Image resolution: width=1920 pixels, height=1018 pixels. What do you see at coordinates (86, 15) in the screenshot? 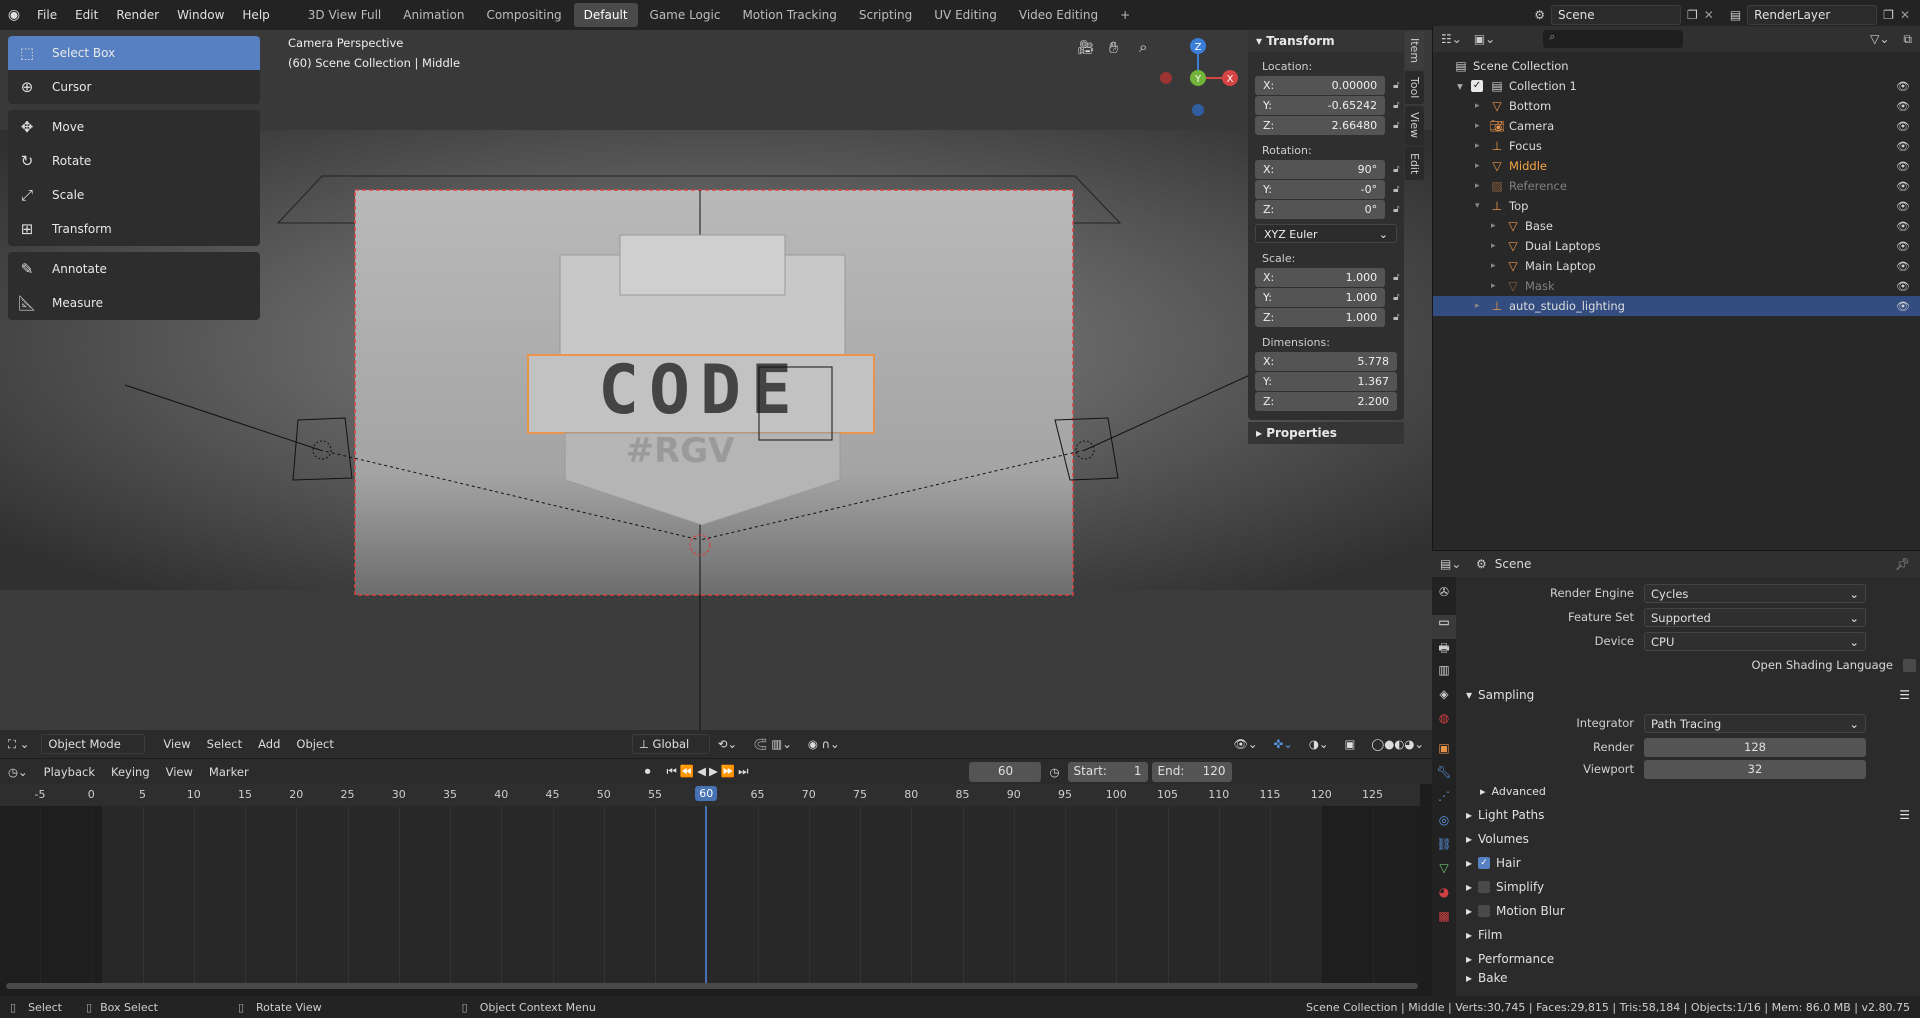
I see `menu-edit: Edit` at bounding box center [86, 15].